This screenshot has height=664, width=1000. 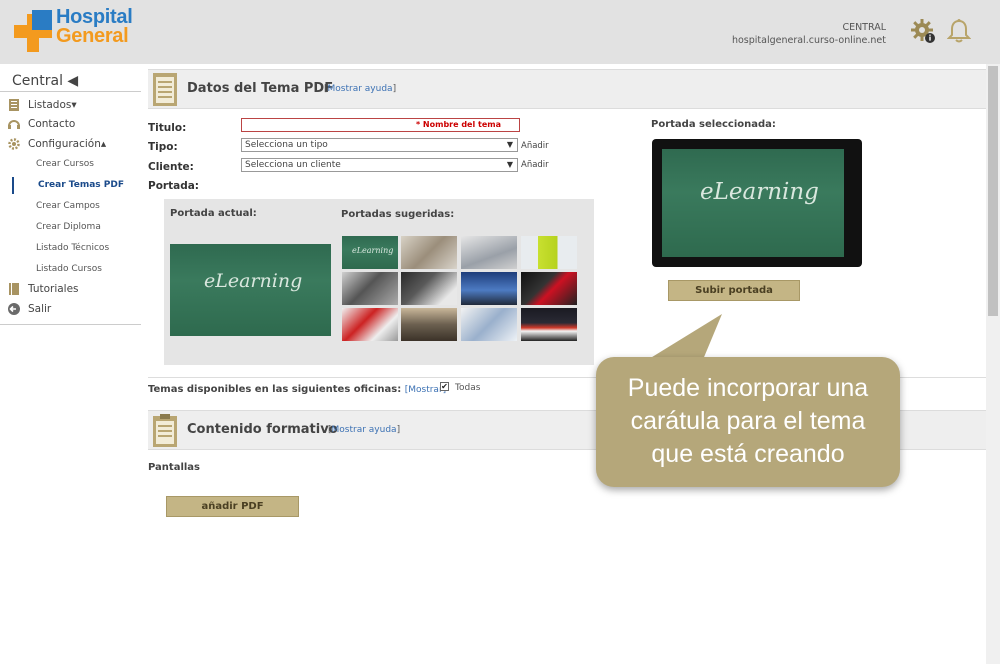 I want to click on sidebar-item-label: Tutoriales, so click(x=53, y=289).